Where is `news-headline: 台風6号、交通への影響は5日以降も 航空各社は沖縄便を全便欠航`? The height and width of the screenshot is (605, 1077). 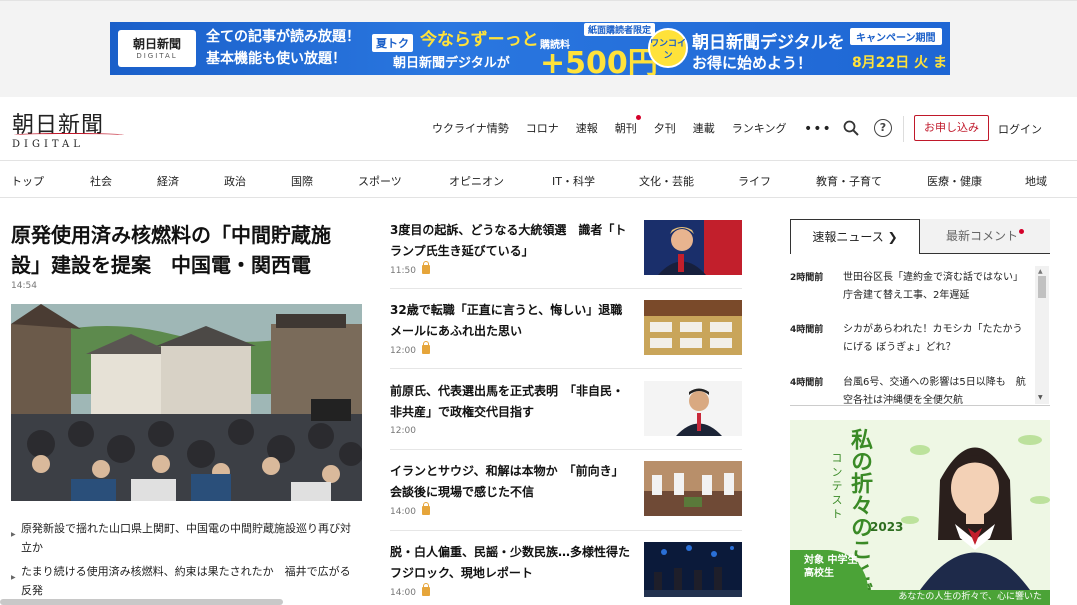
news-headline: 台風6号、交通への影響は5日以降も 航空各社は沖縄便を全便欠航 is located at coordinates (934, 391).